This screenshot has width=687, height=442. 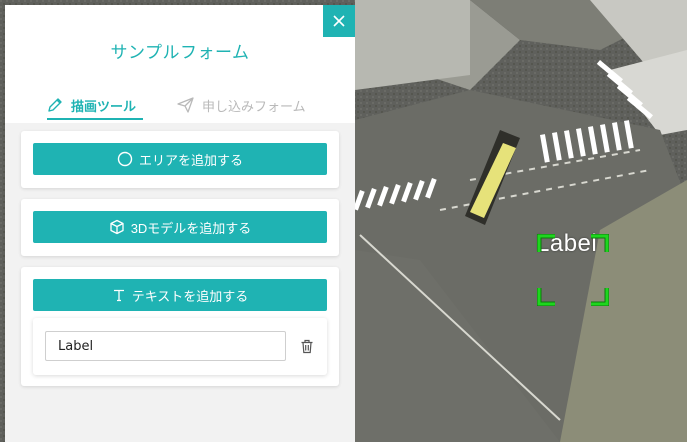 I want to click on close-button, so click(x=339, y=21).